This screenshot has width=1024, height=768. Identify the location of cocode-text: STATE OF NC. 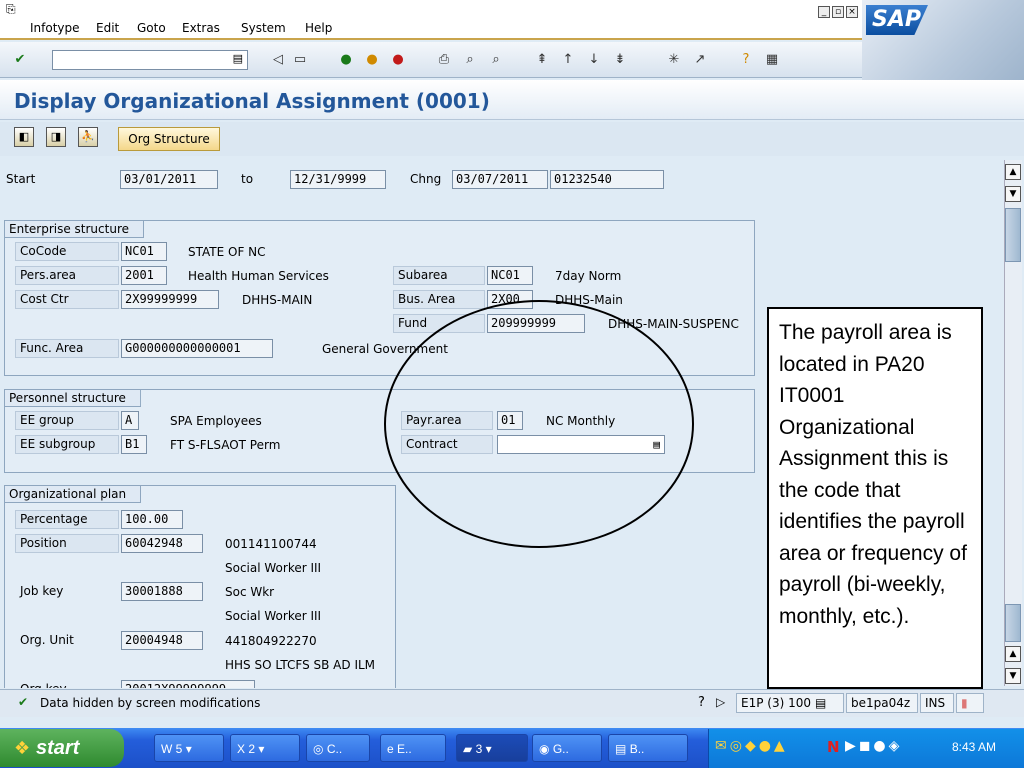
(227, 252).